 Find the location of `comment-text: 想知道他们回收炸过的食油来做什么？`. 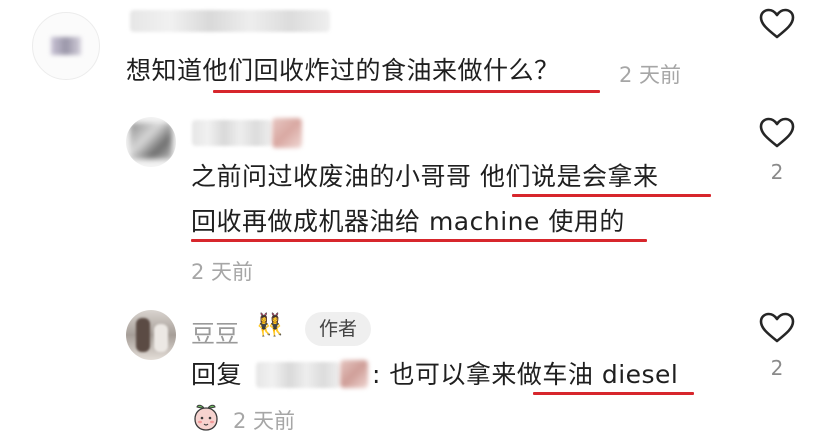

comment-text: 想知道他们回收炸过的食油来做什么？ is located at coordinates (343, 71).